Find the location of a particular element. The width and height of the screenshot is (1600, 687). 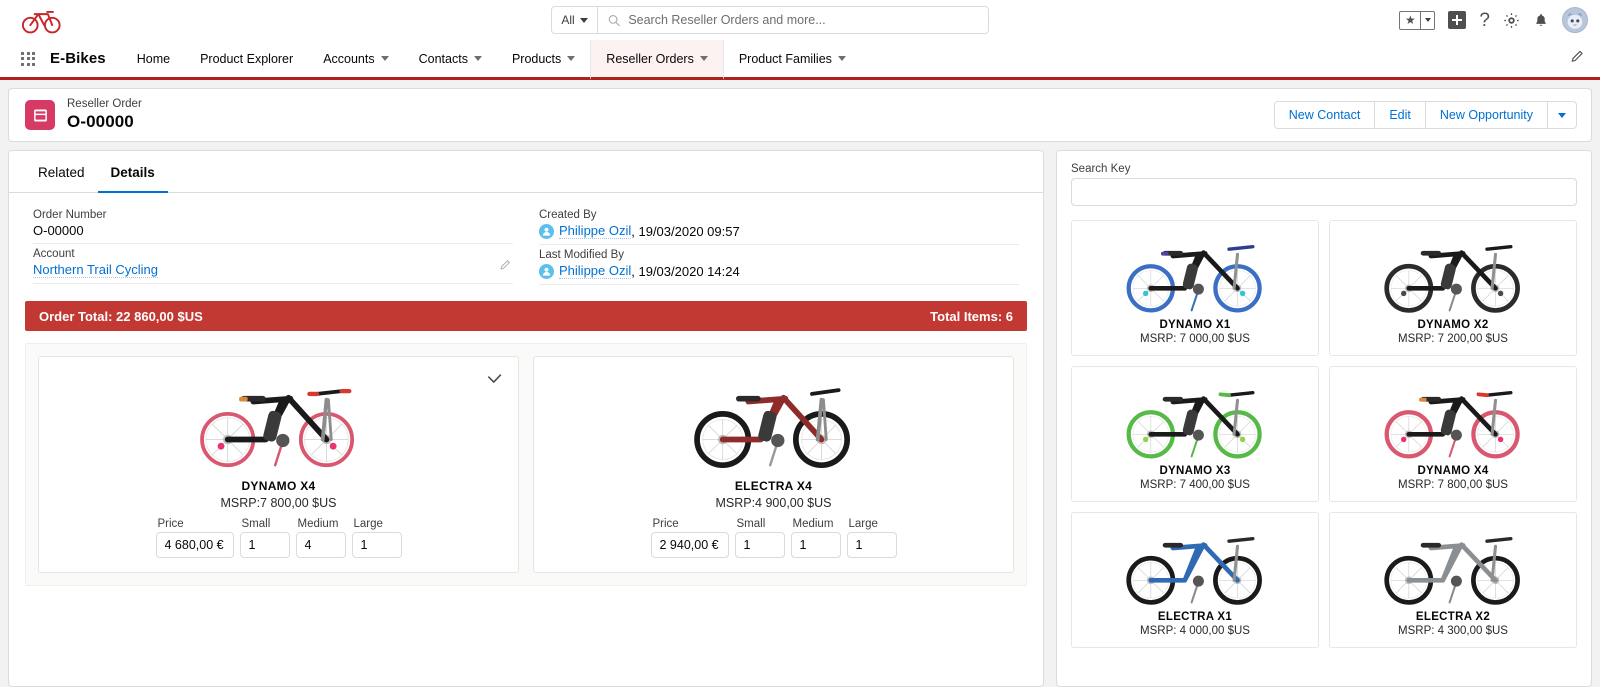

product-msrp: MSRP: 7 000,00 $US is located at coordinates (1195, 339).